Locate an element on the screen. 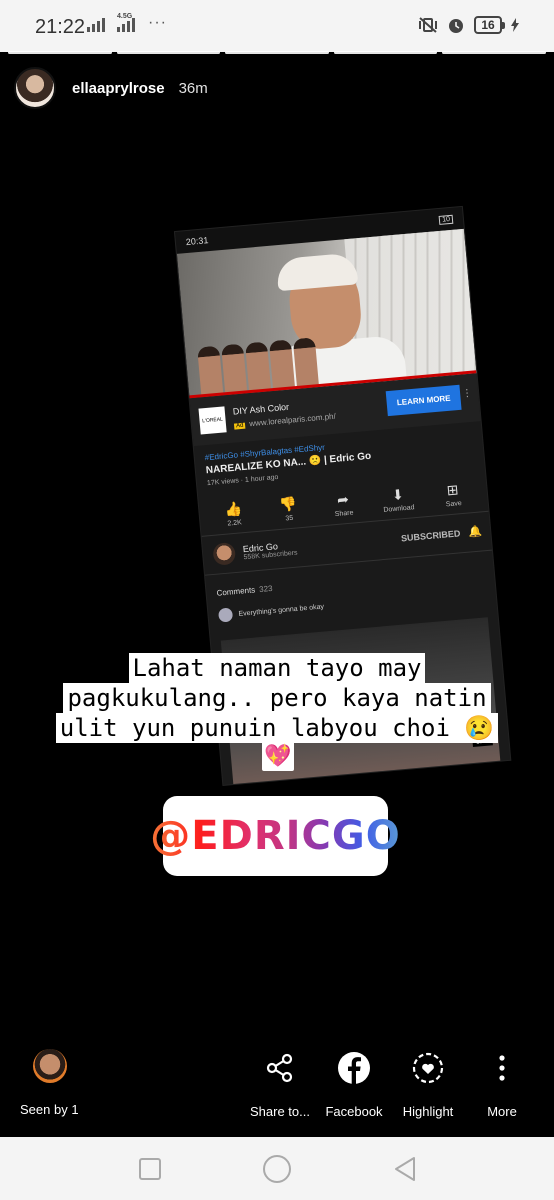 Image resolution: width=554 pixels, height=1200 pixels. highlight-label: Highlight is located at coordinates (428, 1111).